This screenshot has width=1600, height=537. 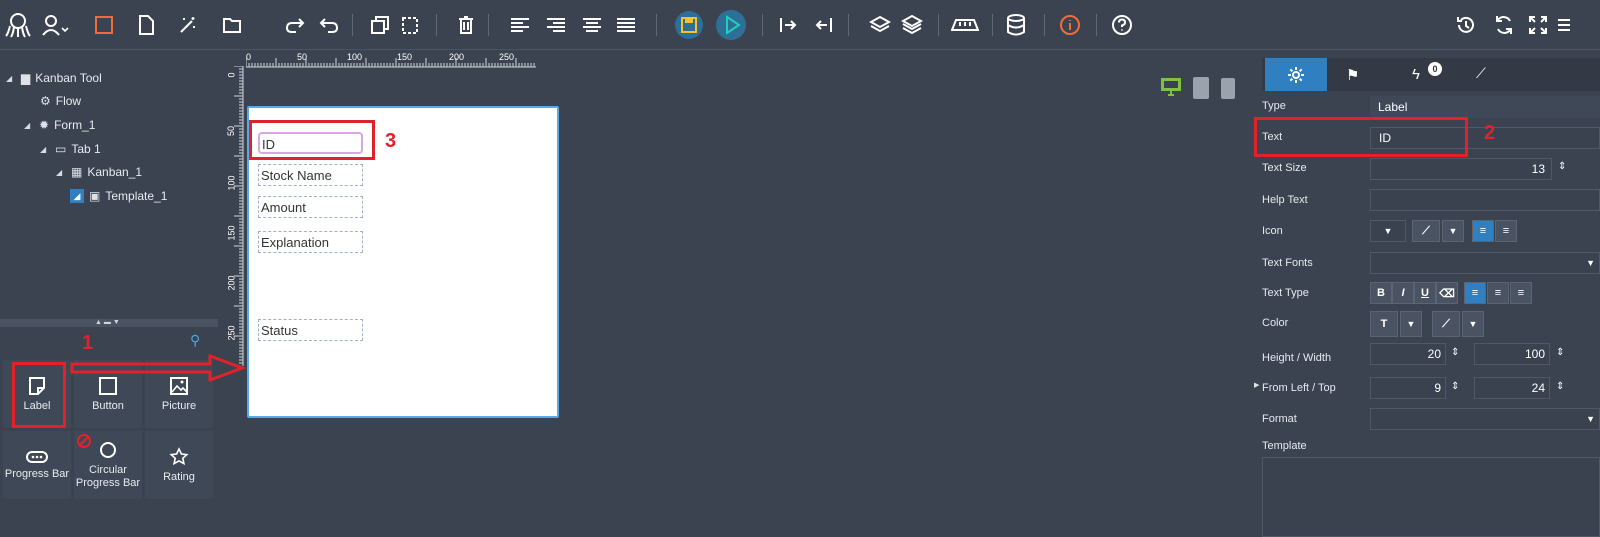 I want to click on paste-icon, so click(x=410, y=25).